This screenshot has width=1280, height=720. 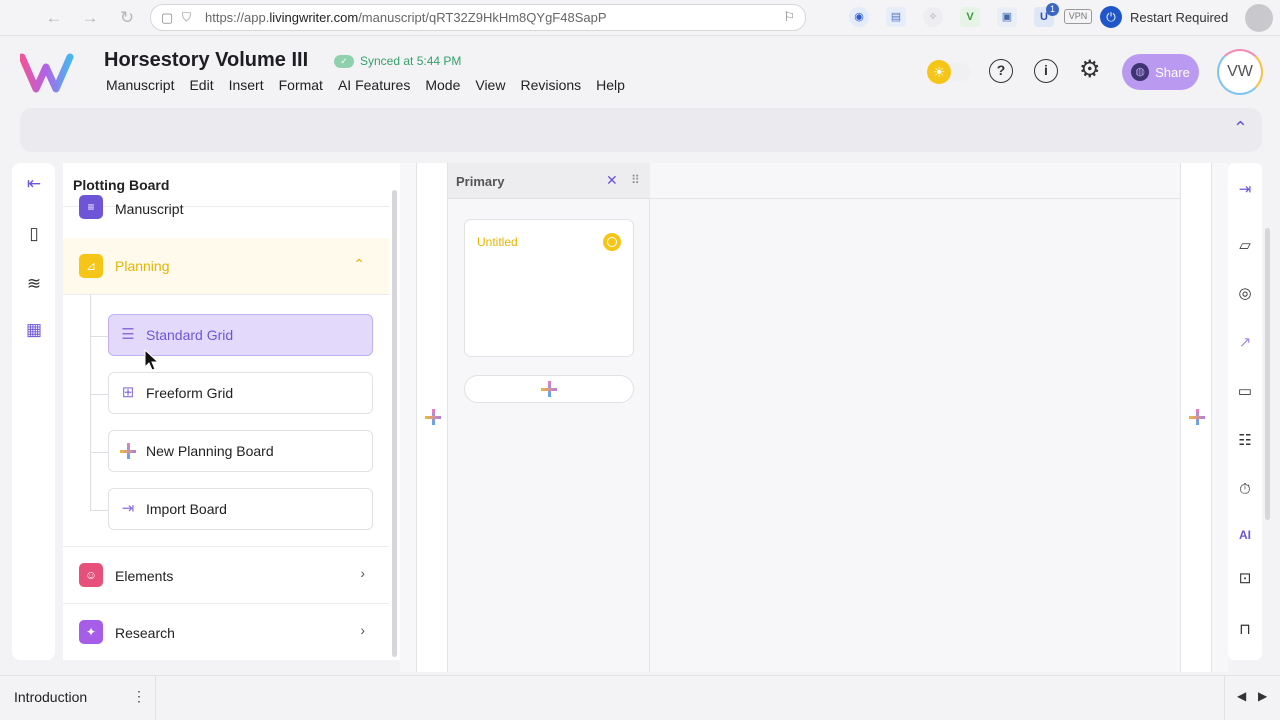 I want to click on livingwriter-logo-icon, so click(x=52, y=75).